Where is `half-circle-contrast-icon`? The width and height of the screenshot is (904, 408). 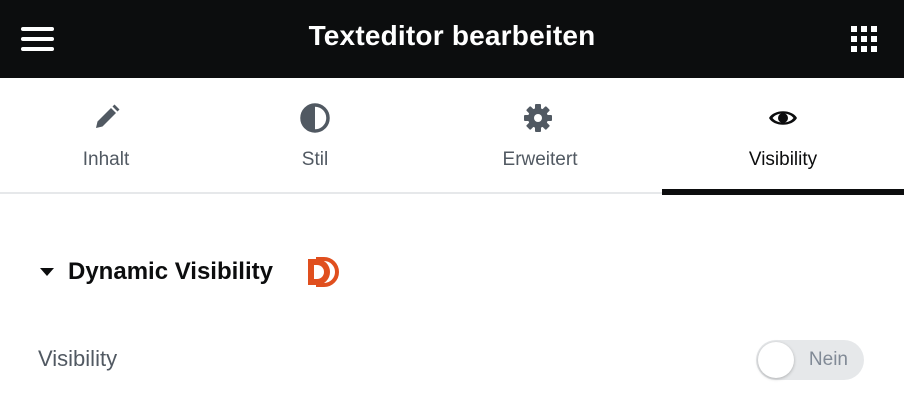
half-circle-contrast-icon is located at coordinates (315, 118).